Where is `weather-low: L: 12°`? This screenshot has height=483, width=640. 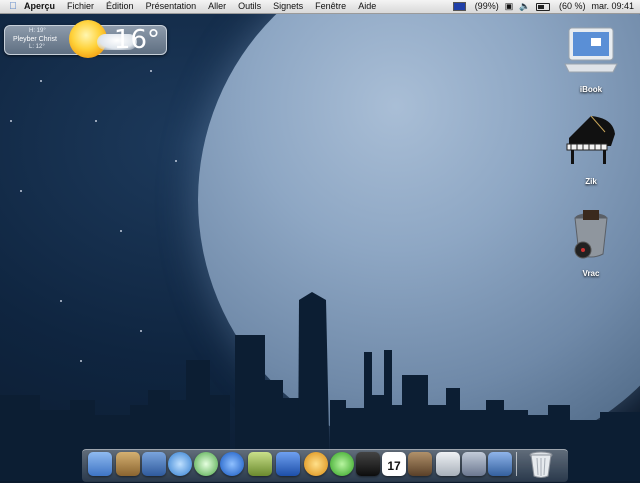 weather-low: L: 12° is located at coordinates (37, 47).